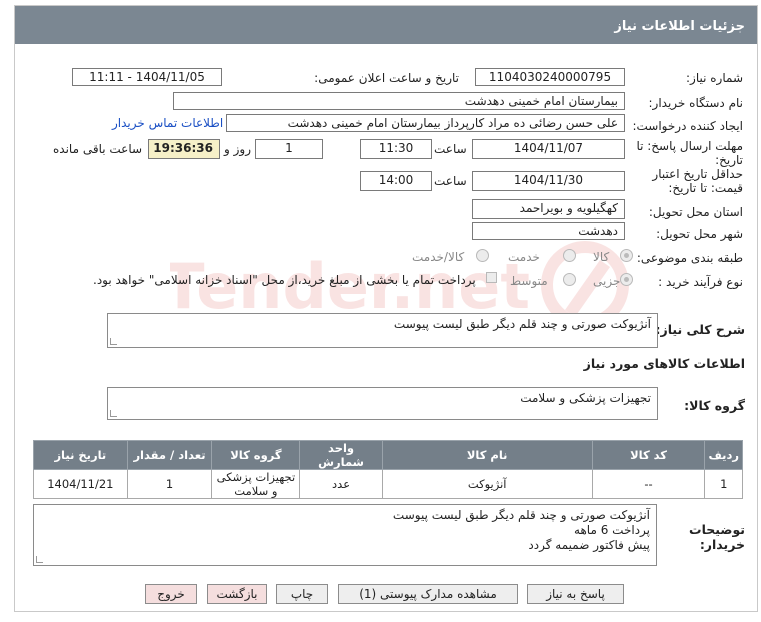 The height and width of the screenshot is (622, 761). I want to click on goods-group-label: گروه کالا:, so click(714, 405).